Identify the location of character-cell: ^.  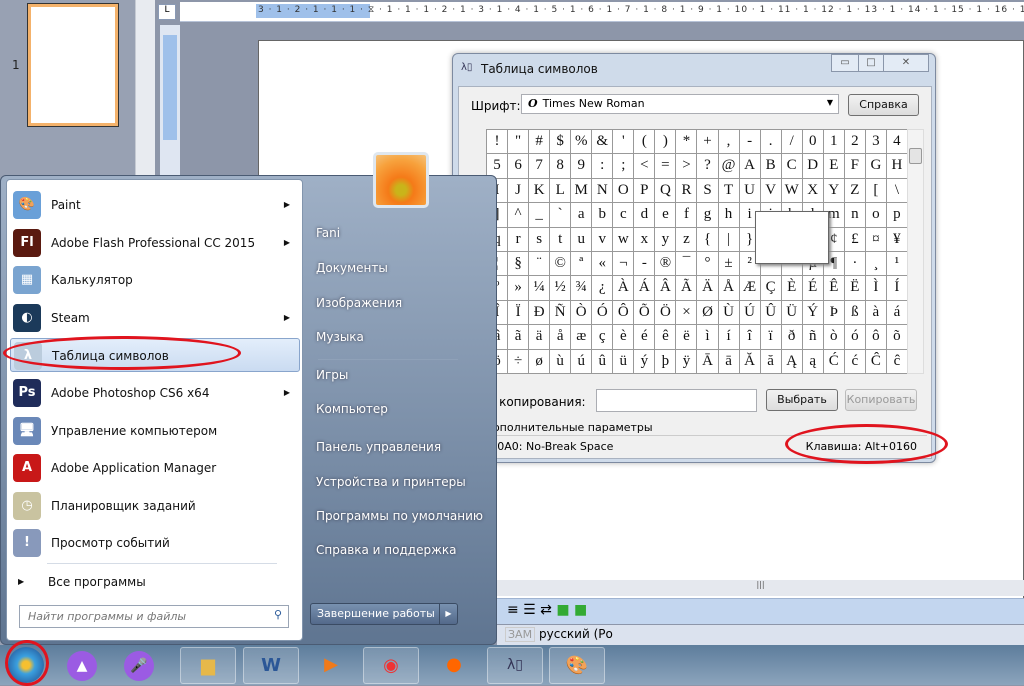
(519, 215).